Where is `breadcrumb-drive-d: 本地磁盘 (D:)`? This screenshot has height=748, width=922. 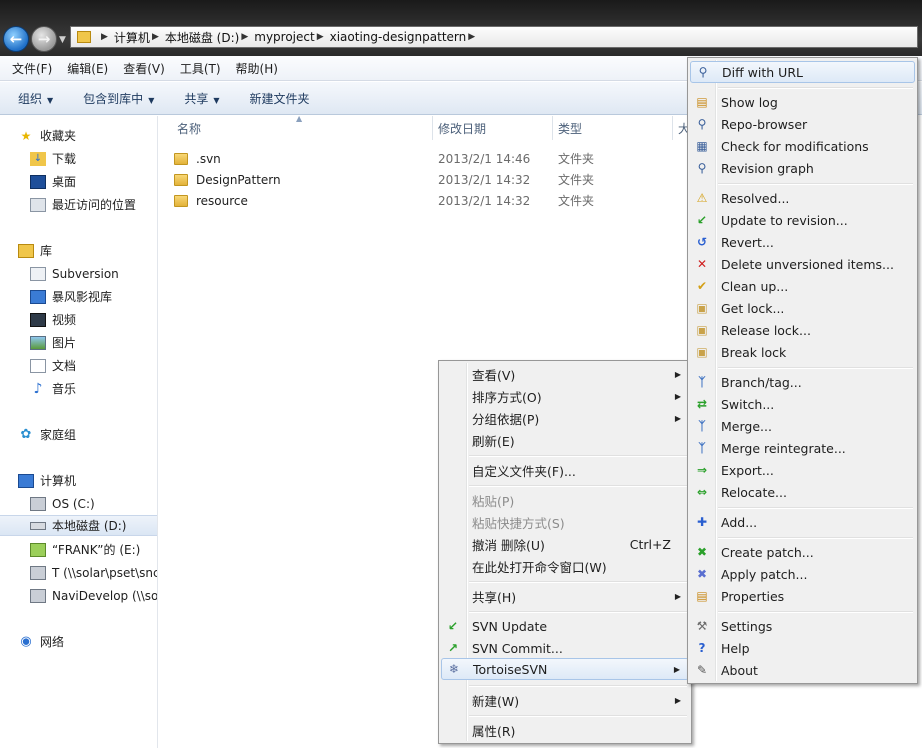 breadcrumb-drive-d: 本地磁盘 (D:) is located at coordinates (202, 37).